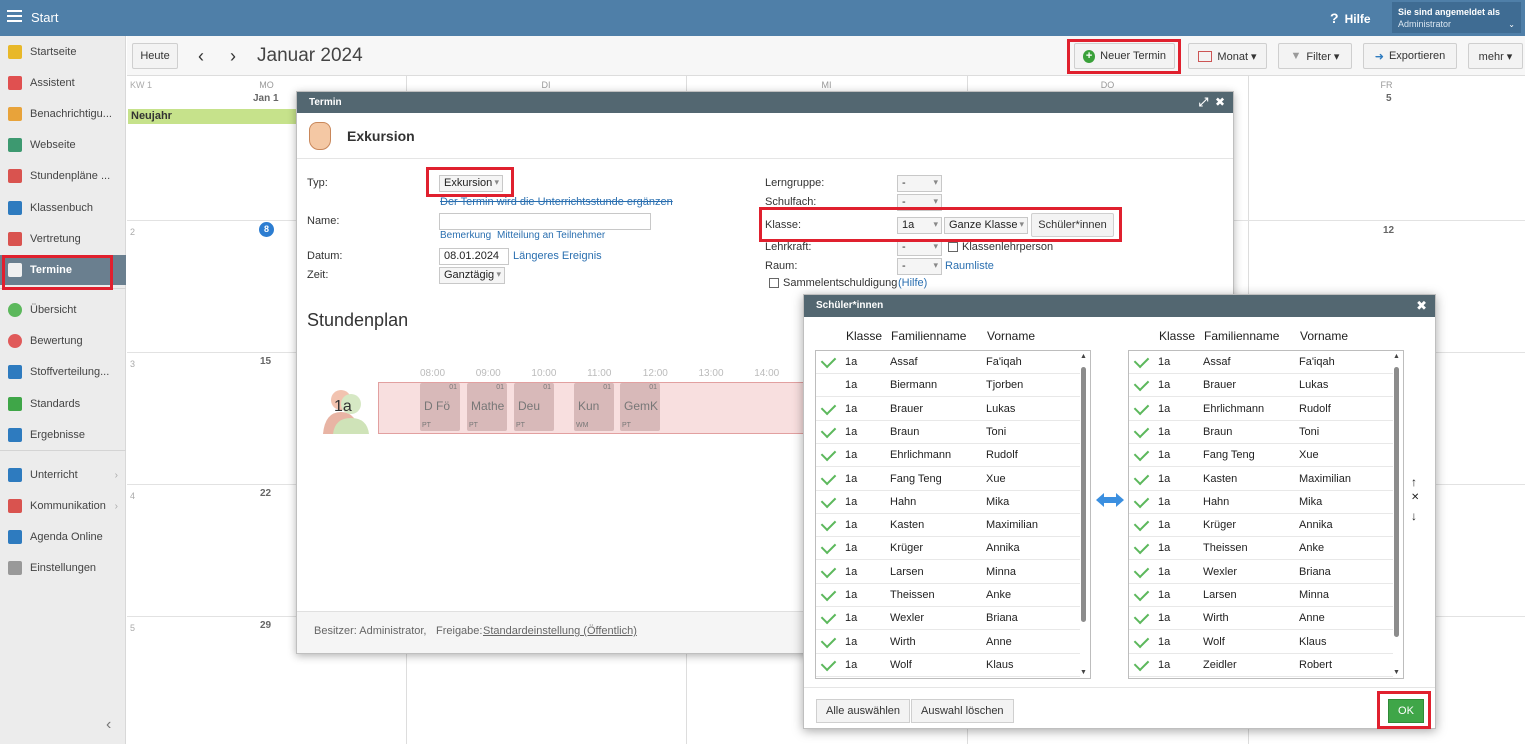 Image resolution: width=1525 pixels, height=744 pixels. I want to click on app-title: Start, so click(44, 17).